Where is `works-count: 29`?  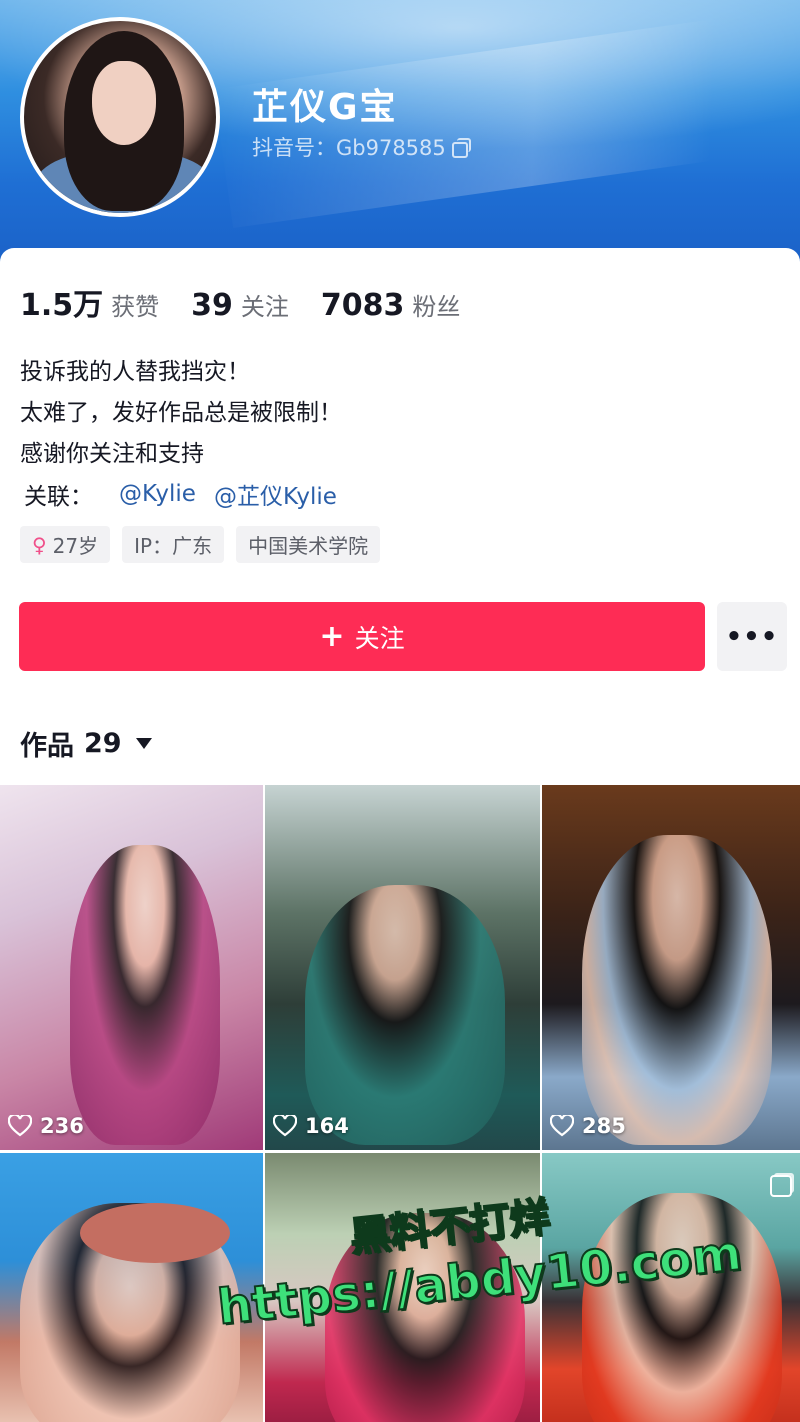
works-count: 29 is located at coordinates (103, 743).